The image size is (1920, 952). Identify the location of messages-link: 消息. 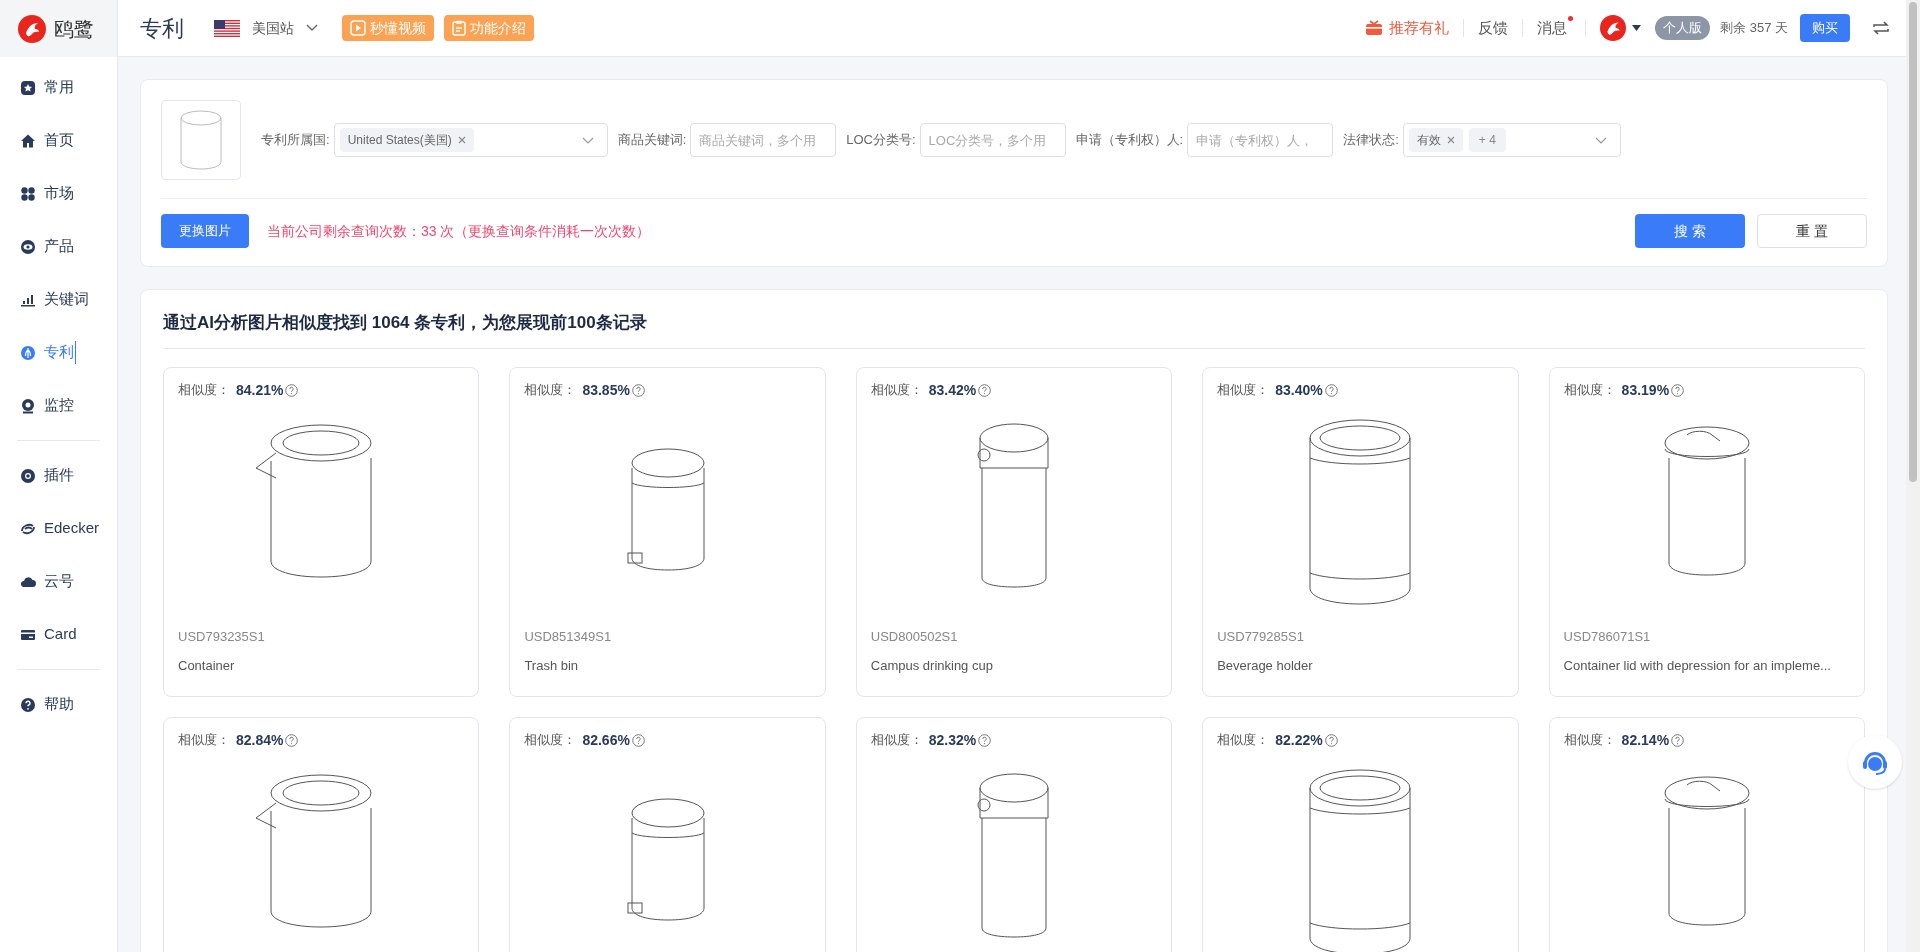
(1554, 28).